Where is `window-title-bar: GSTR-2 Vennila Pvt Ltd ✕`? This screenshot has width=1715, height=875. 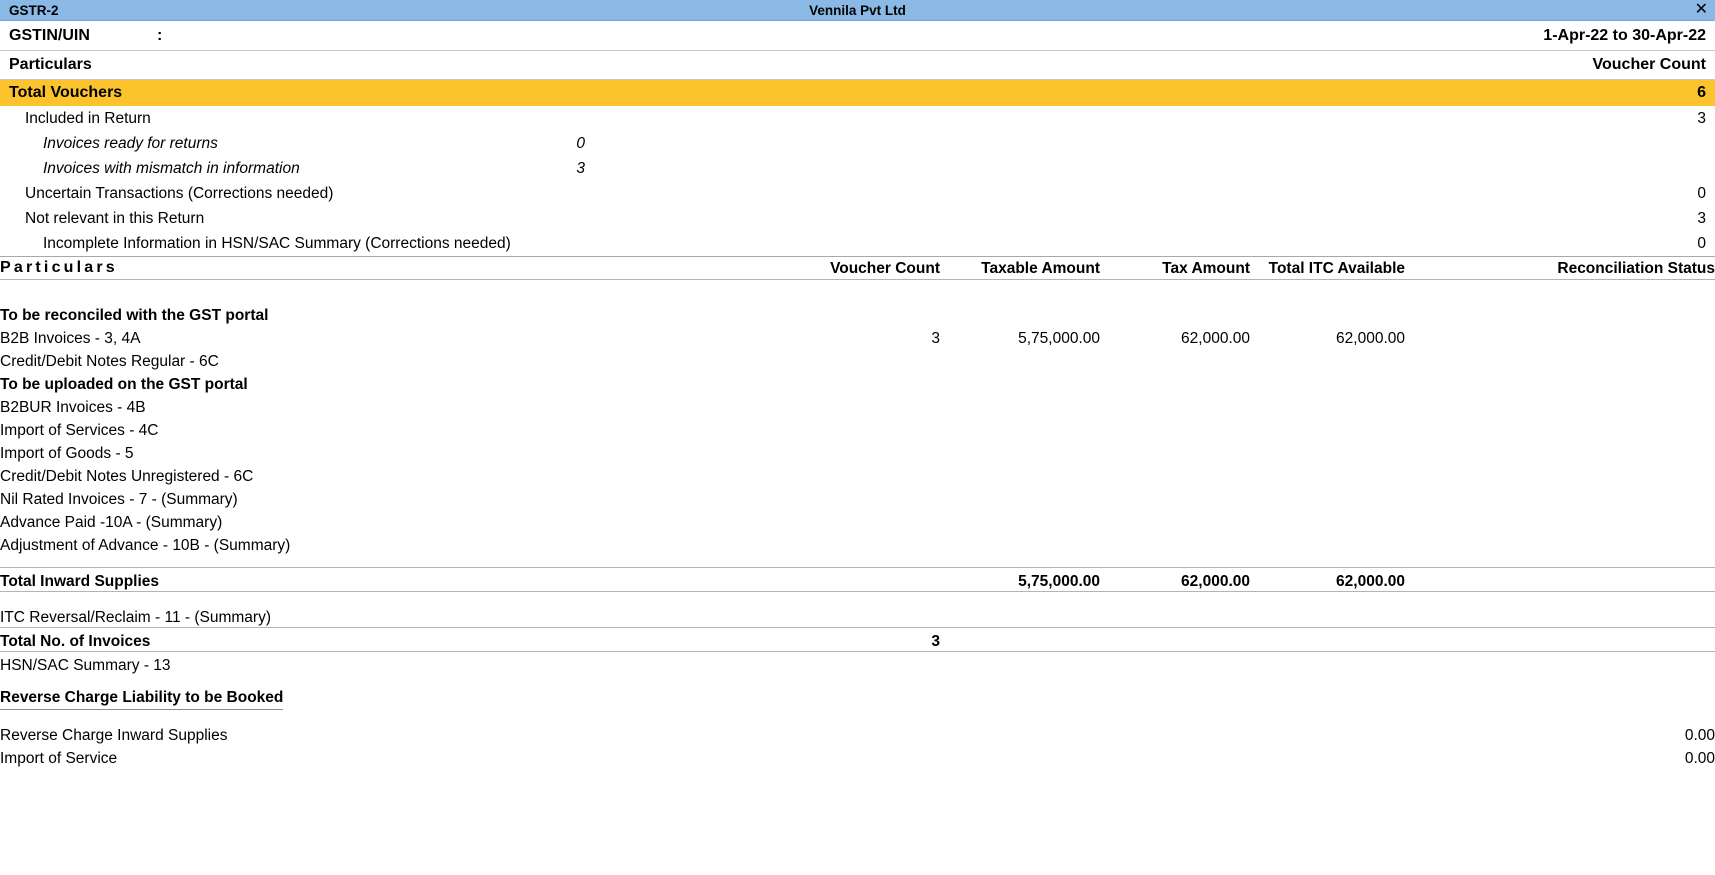
window-title-bar: GSTR-2 Vennila Pvt Ltd ✕ is located at coordinates (857, 10).